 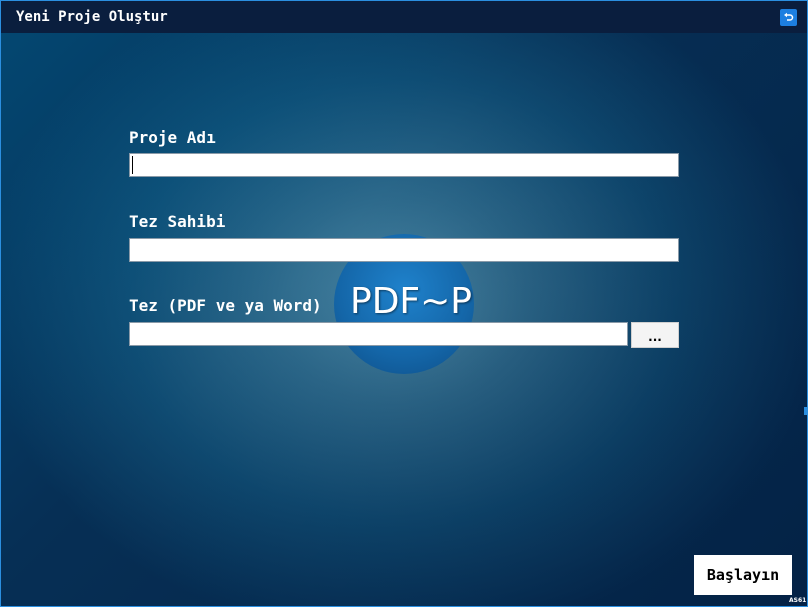 I want to click on thesis-owner-input, so click(x=404, y=250).